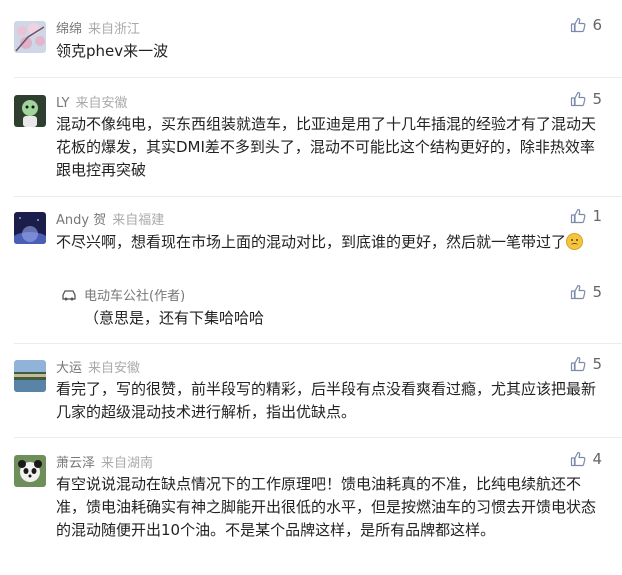 The image size is (622, 575). What do you see at coordinates (174, 318) in the screenshot?
I see `reply-text: （意思是，还有下集哈哈哈` at bounding box center [174, 318].